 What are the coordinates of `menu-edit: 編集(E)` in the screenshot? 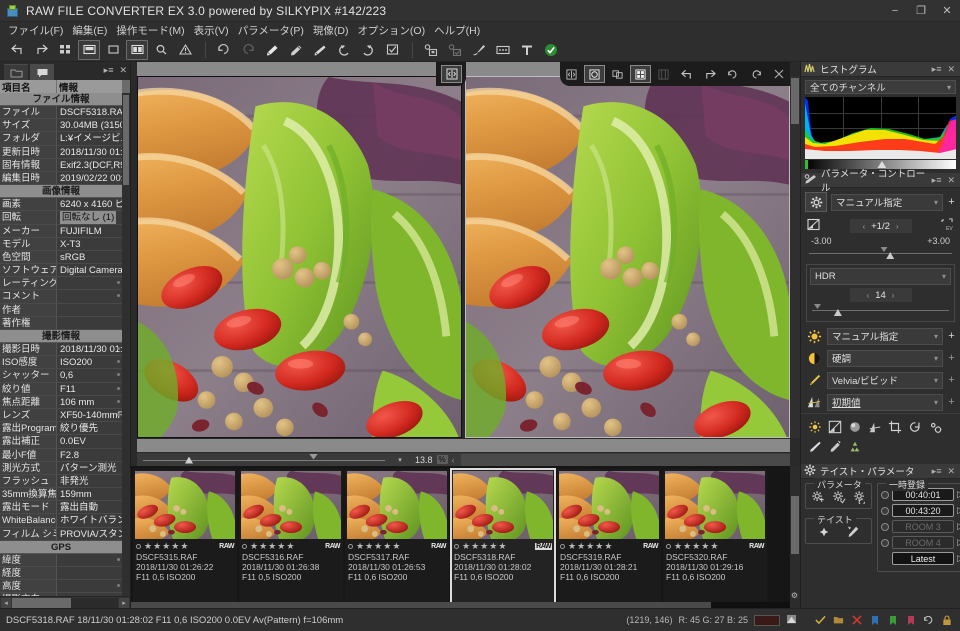 It's located at (94, 30).